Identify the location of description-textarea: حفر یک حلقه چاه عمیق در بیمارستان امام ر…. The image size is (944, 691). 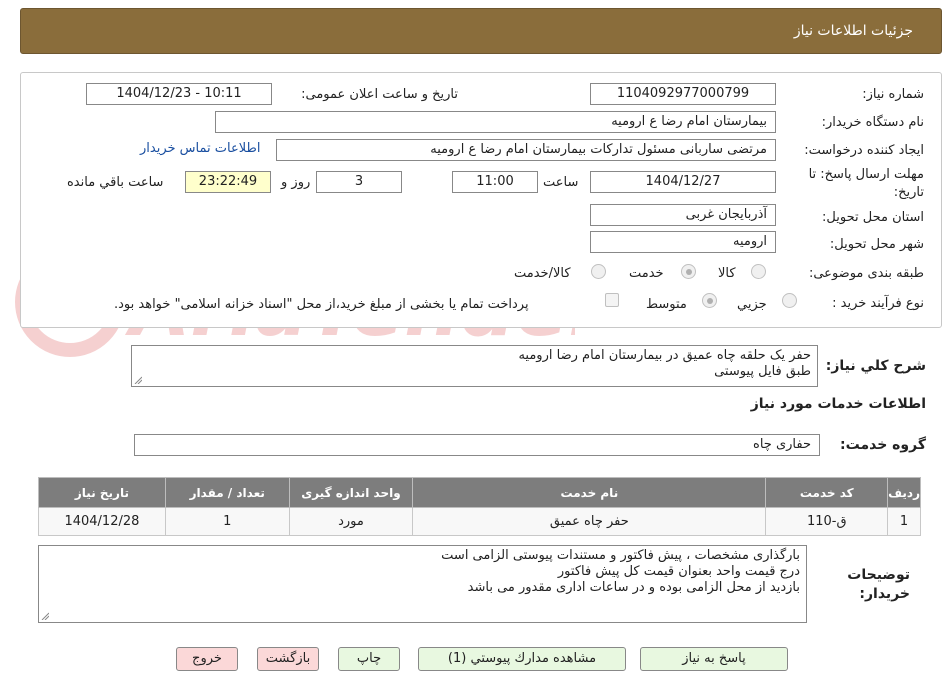
(474, 366).